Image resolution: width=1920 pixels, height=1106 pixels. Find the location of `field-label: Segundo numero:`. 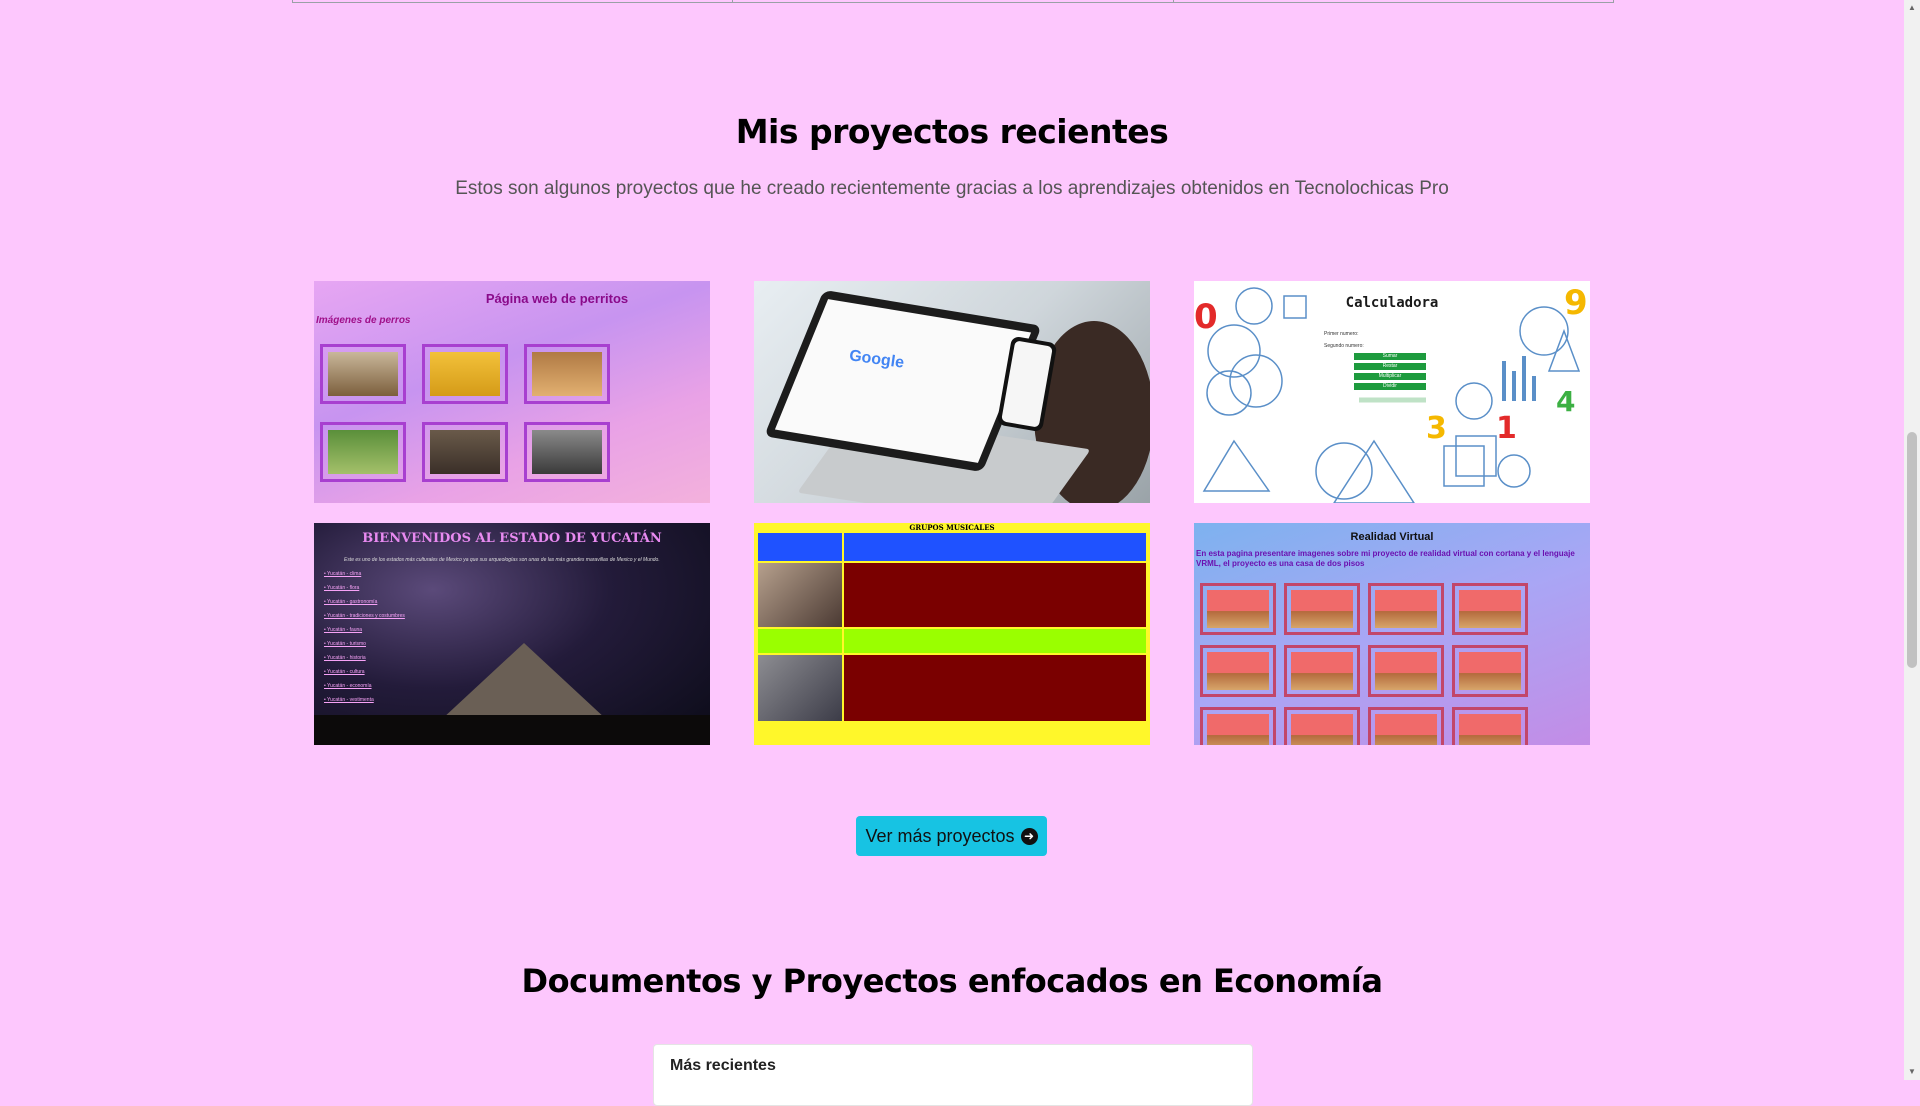

field-label: Segundo numero: is located at coordinates (1344, 346).